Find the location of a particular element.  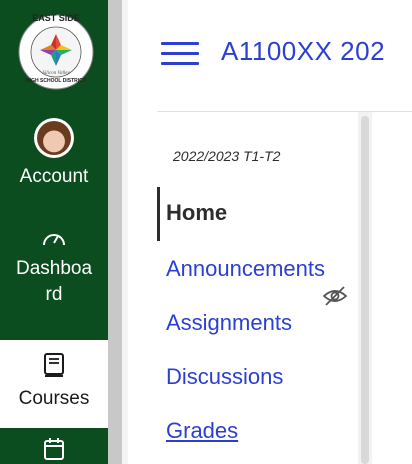

calendar-icon is located at coordinates (54, 449).